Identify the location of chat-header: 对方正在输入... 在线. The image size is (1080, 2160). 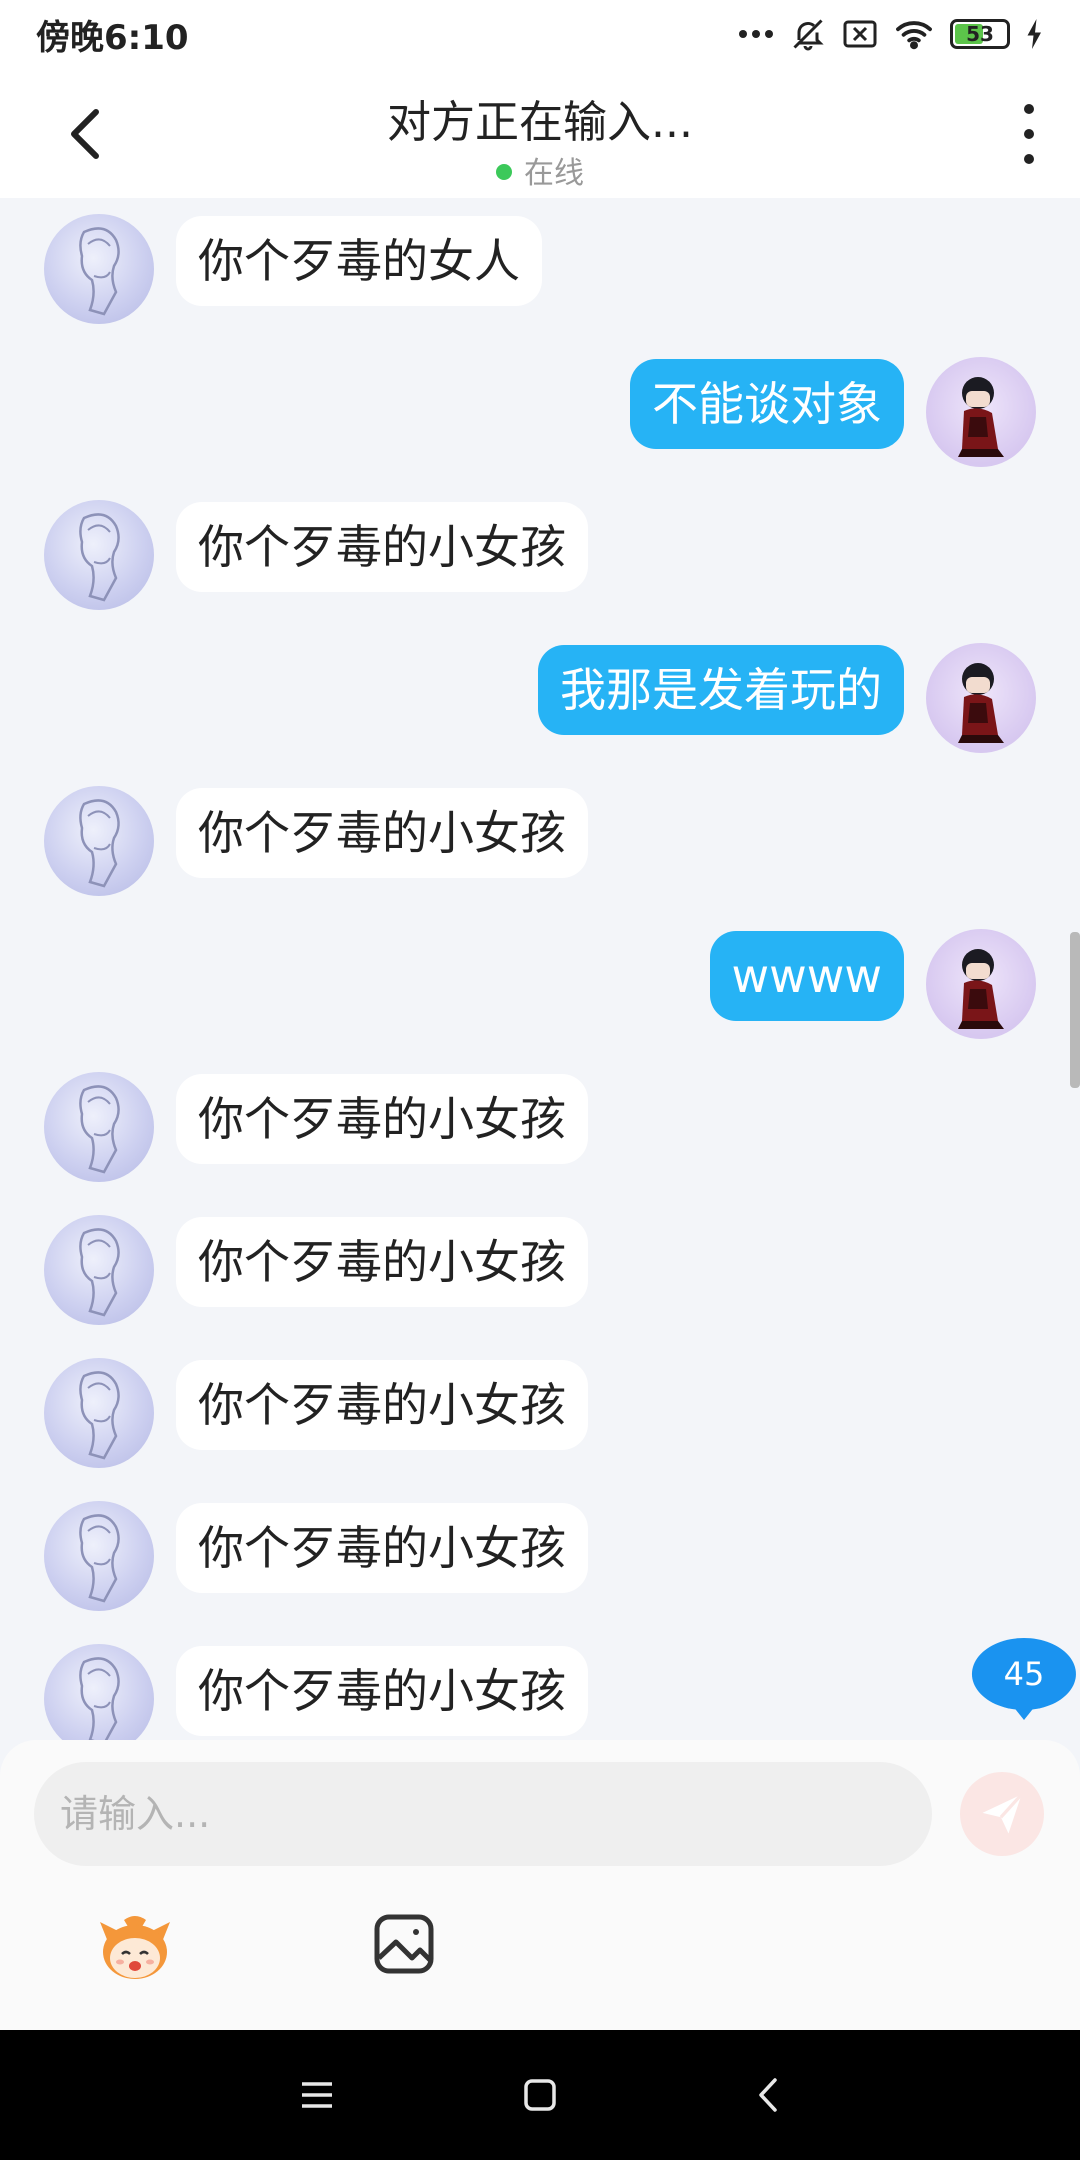
(540, 133).